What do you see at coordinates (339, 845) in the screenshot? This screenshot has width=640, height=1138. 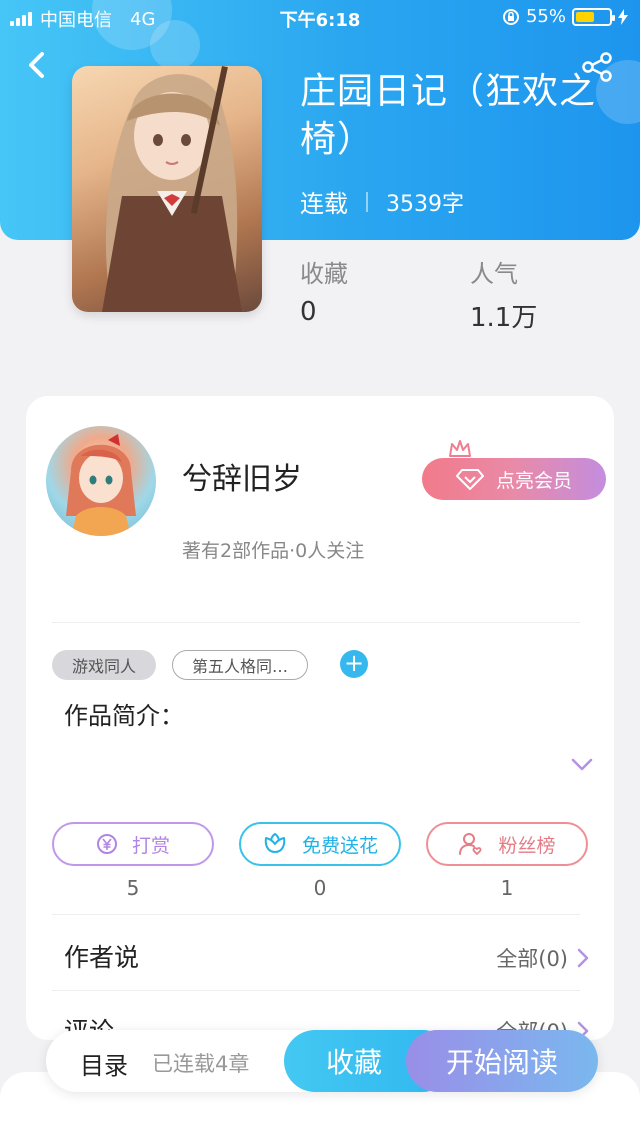 I see `send-flower-label: 免费送花` at bounding box center [339, 845].